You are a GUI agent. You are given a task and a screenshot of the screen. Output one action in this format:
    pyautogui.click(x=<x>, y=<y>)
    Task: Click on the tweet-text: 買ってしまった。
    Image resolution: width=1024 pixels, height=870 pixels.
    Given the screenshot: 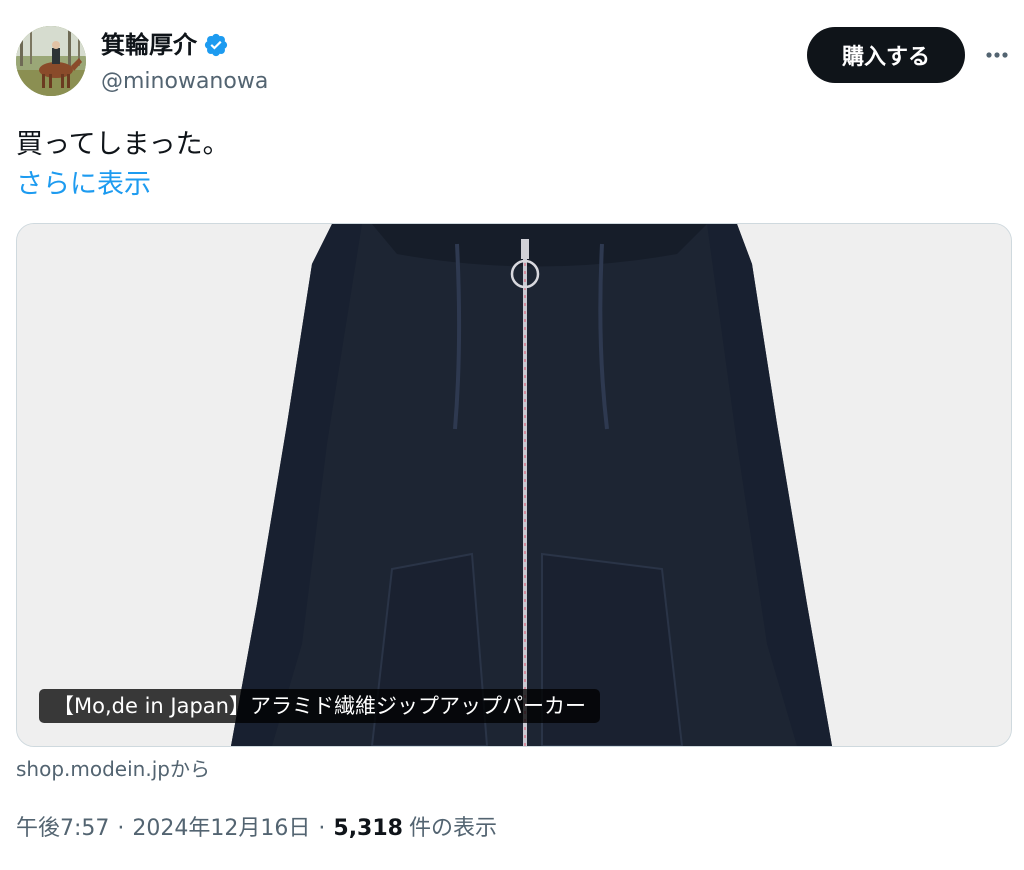 What is the action you would take?
    pyautogui.click(x=123, y=144)
    